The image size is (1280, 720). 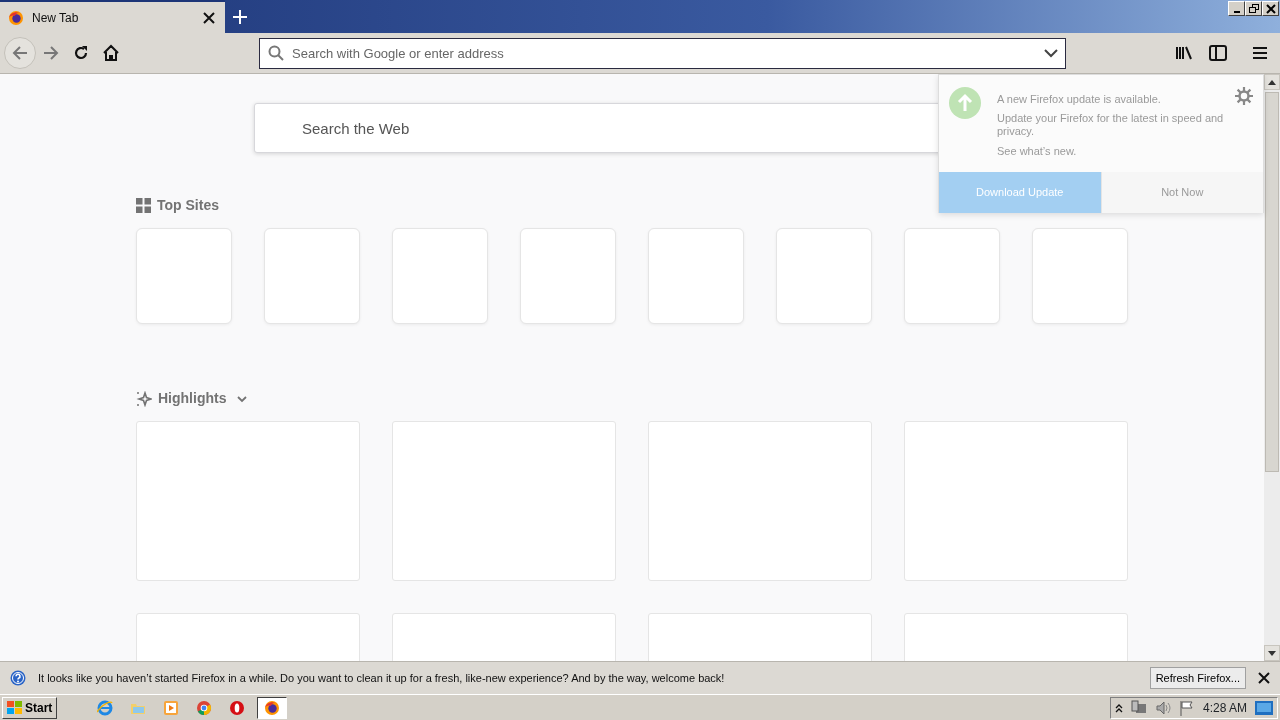 I want to click on plus-icon, so click(x=240, y=16).